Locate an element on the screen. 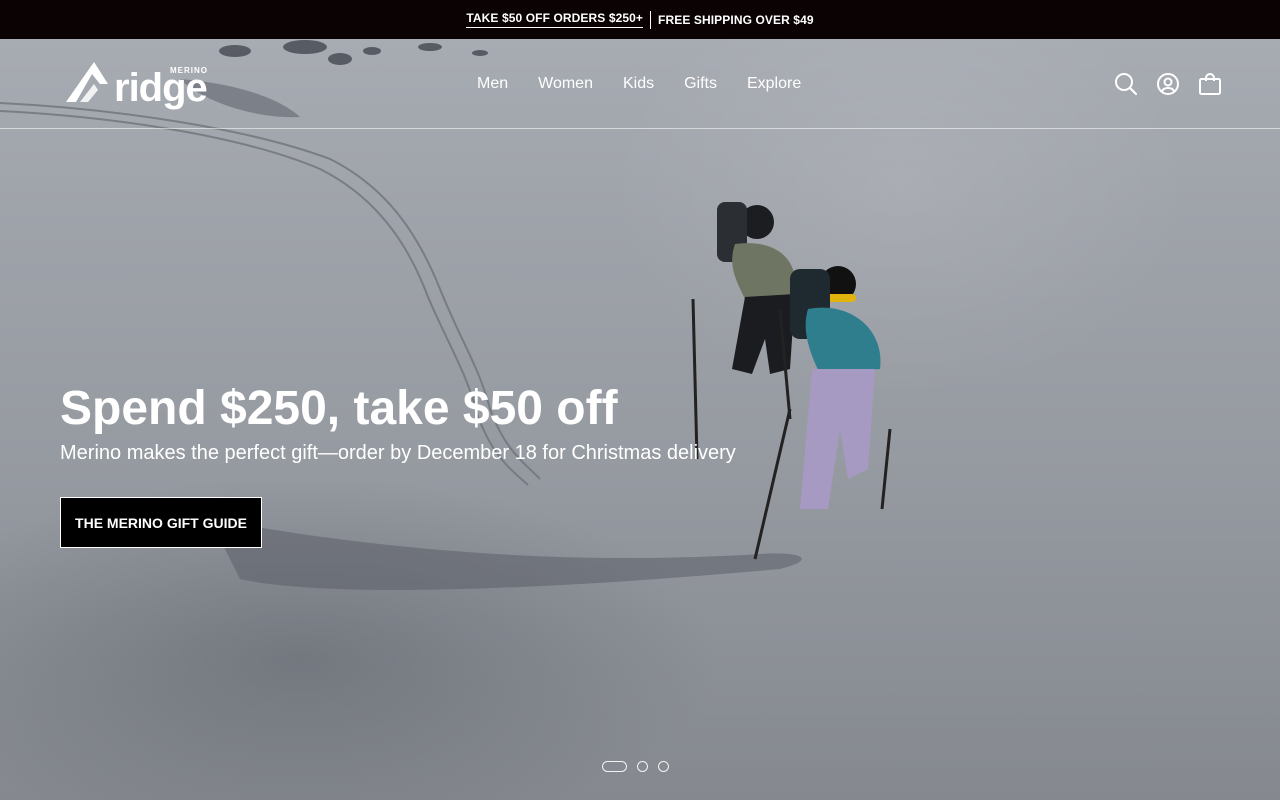  nav-men: Men is located at coordinates (492, 84).